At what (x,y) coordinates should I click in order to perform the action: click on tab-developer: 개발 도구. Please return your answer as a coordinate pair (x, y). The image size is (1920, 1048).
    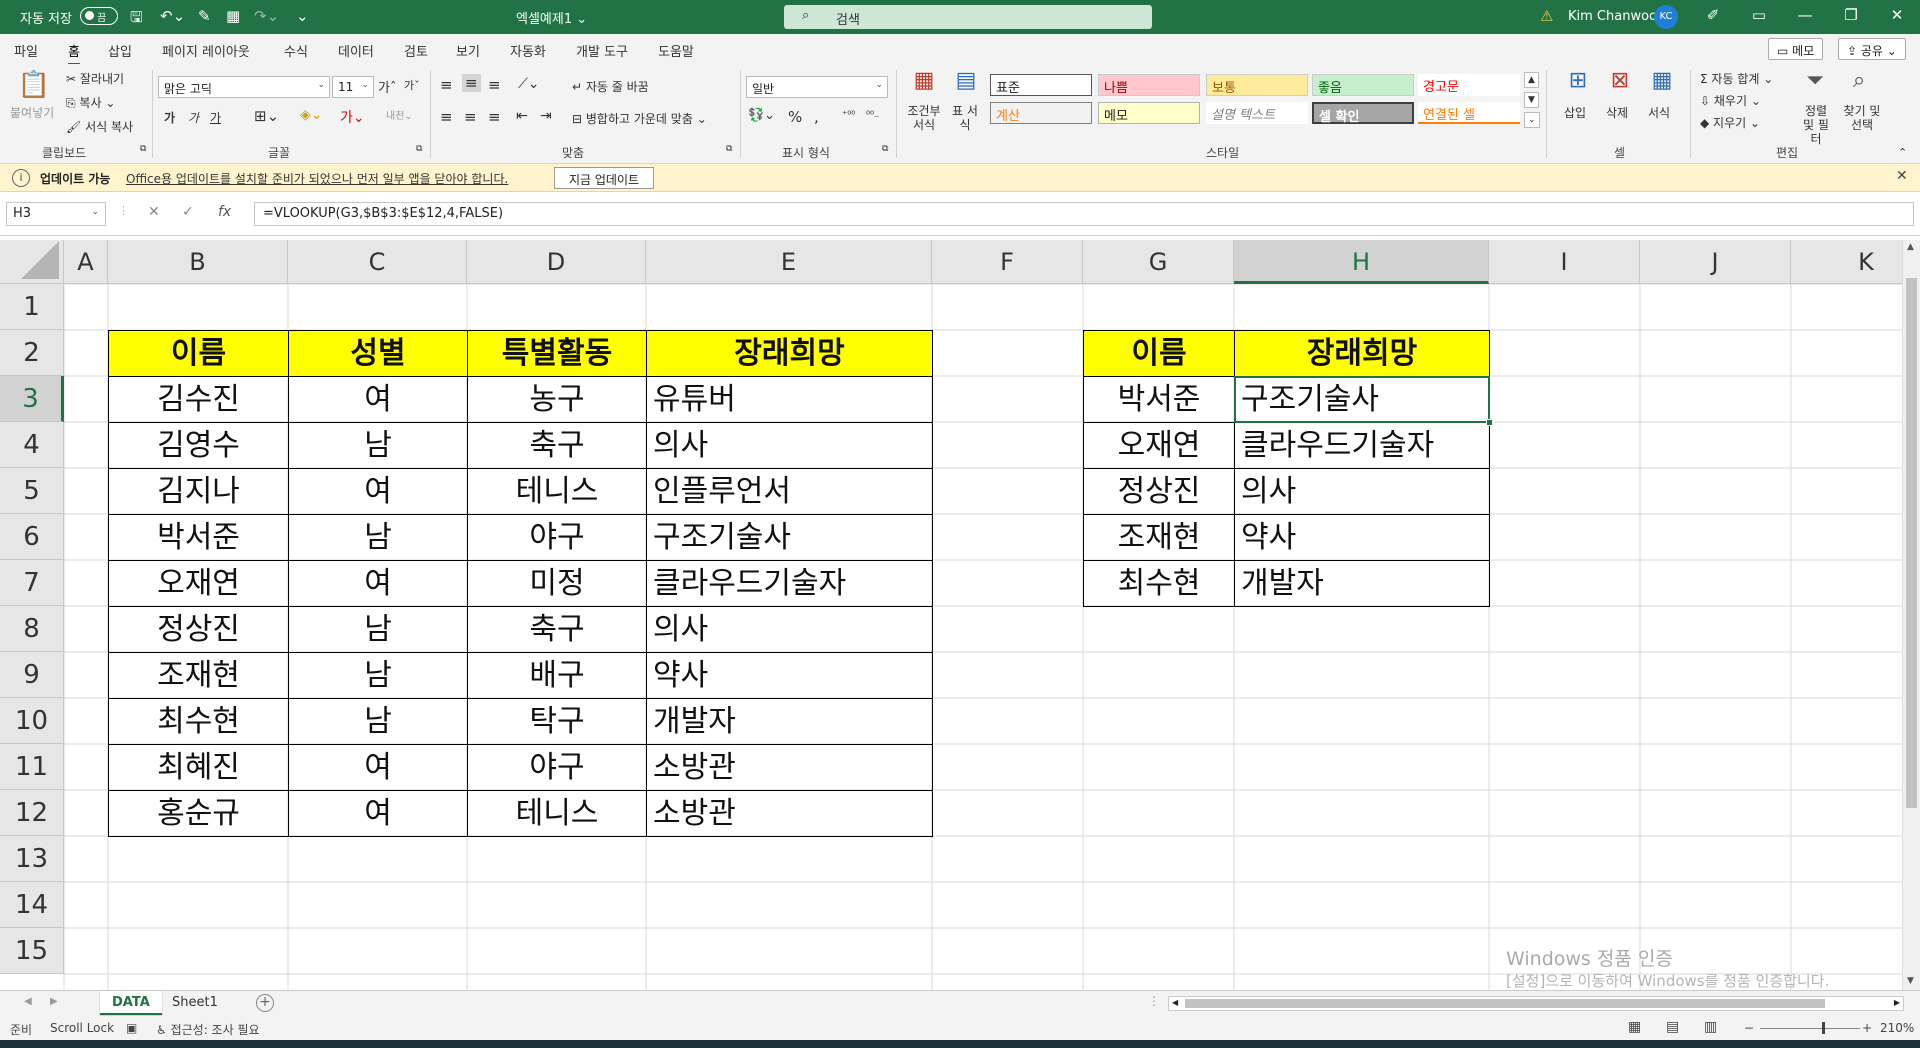
    Looking at the image, I should click on (602, 50).